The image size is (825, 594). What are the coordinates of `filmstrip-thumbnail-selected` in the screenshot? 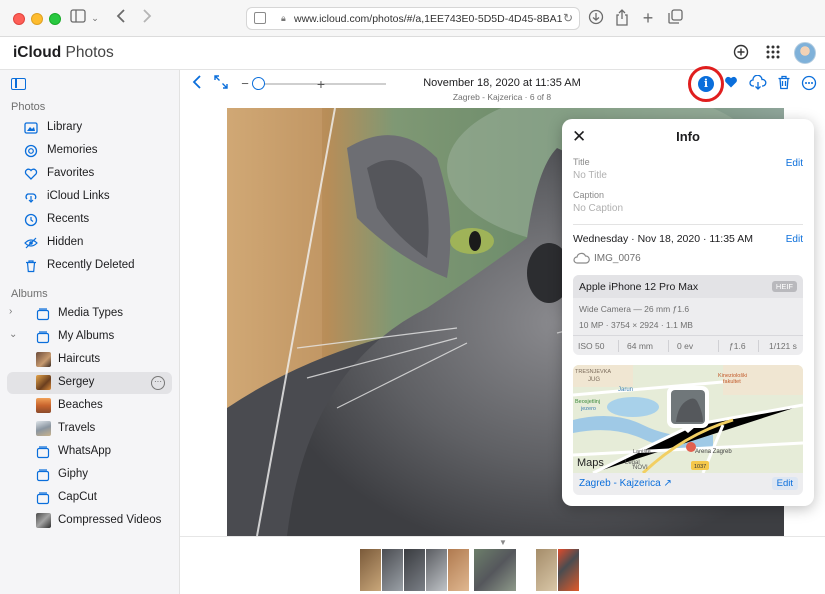 It's located at (495, 570).